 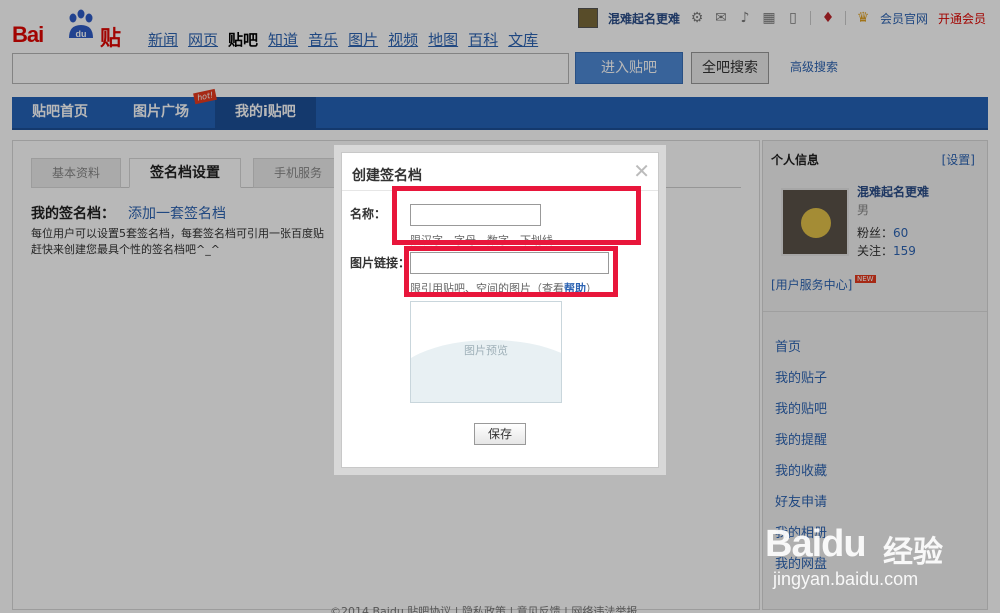 I want to click on annotation-box-image-link, so click(x=511, y=271).